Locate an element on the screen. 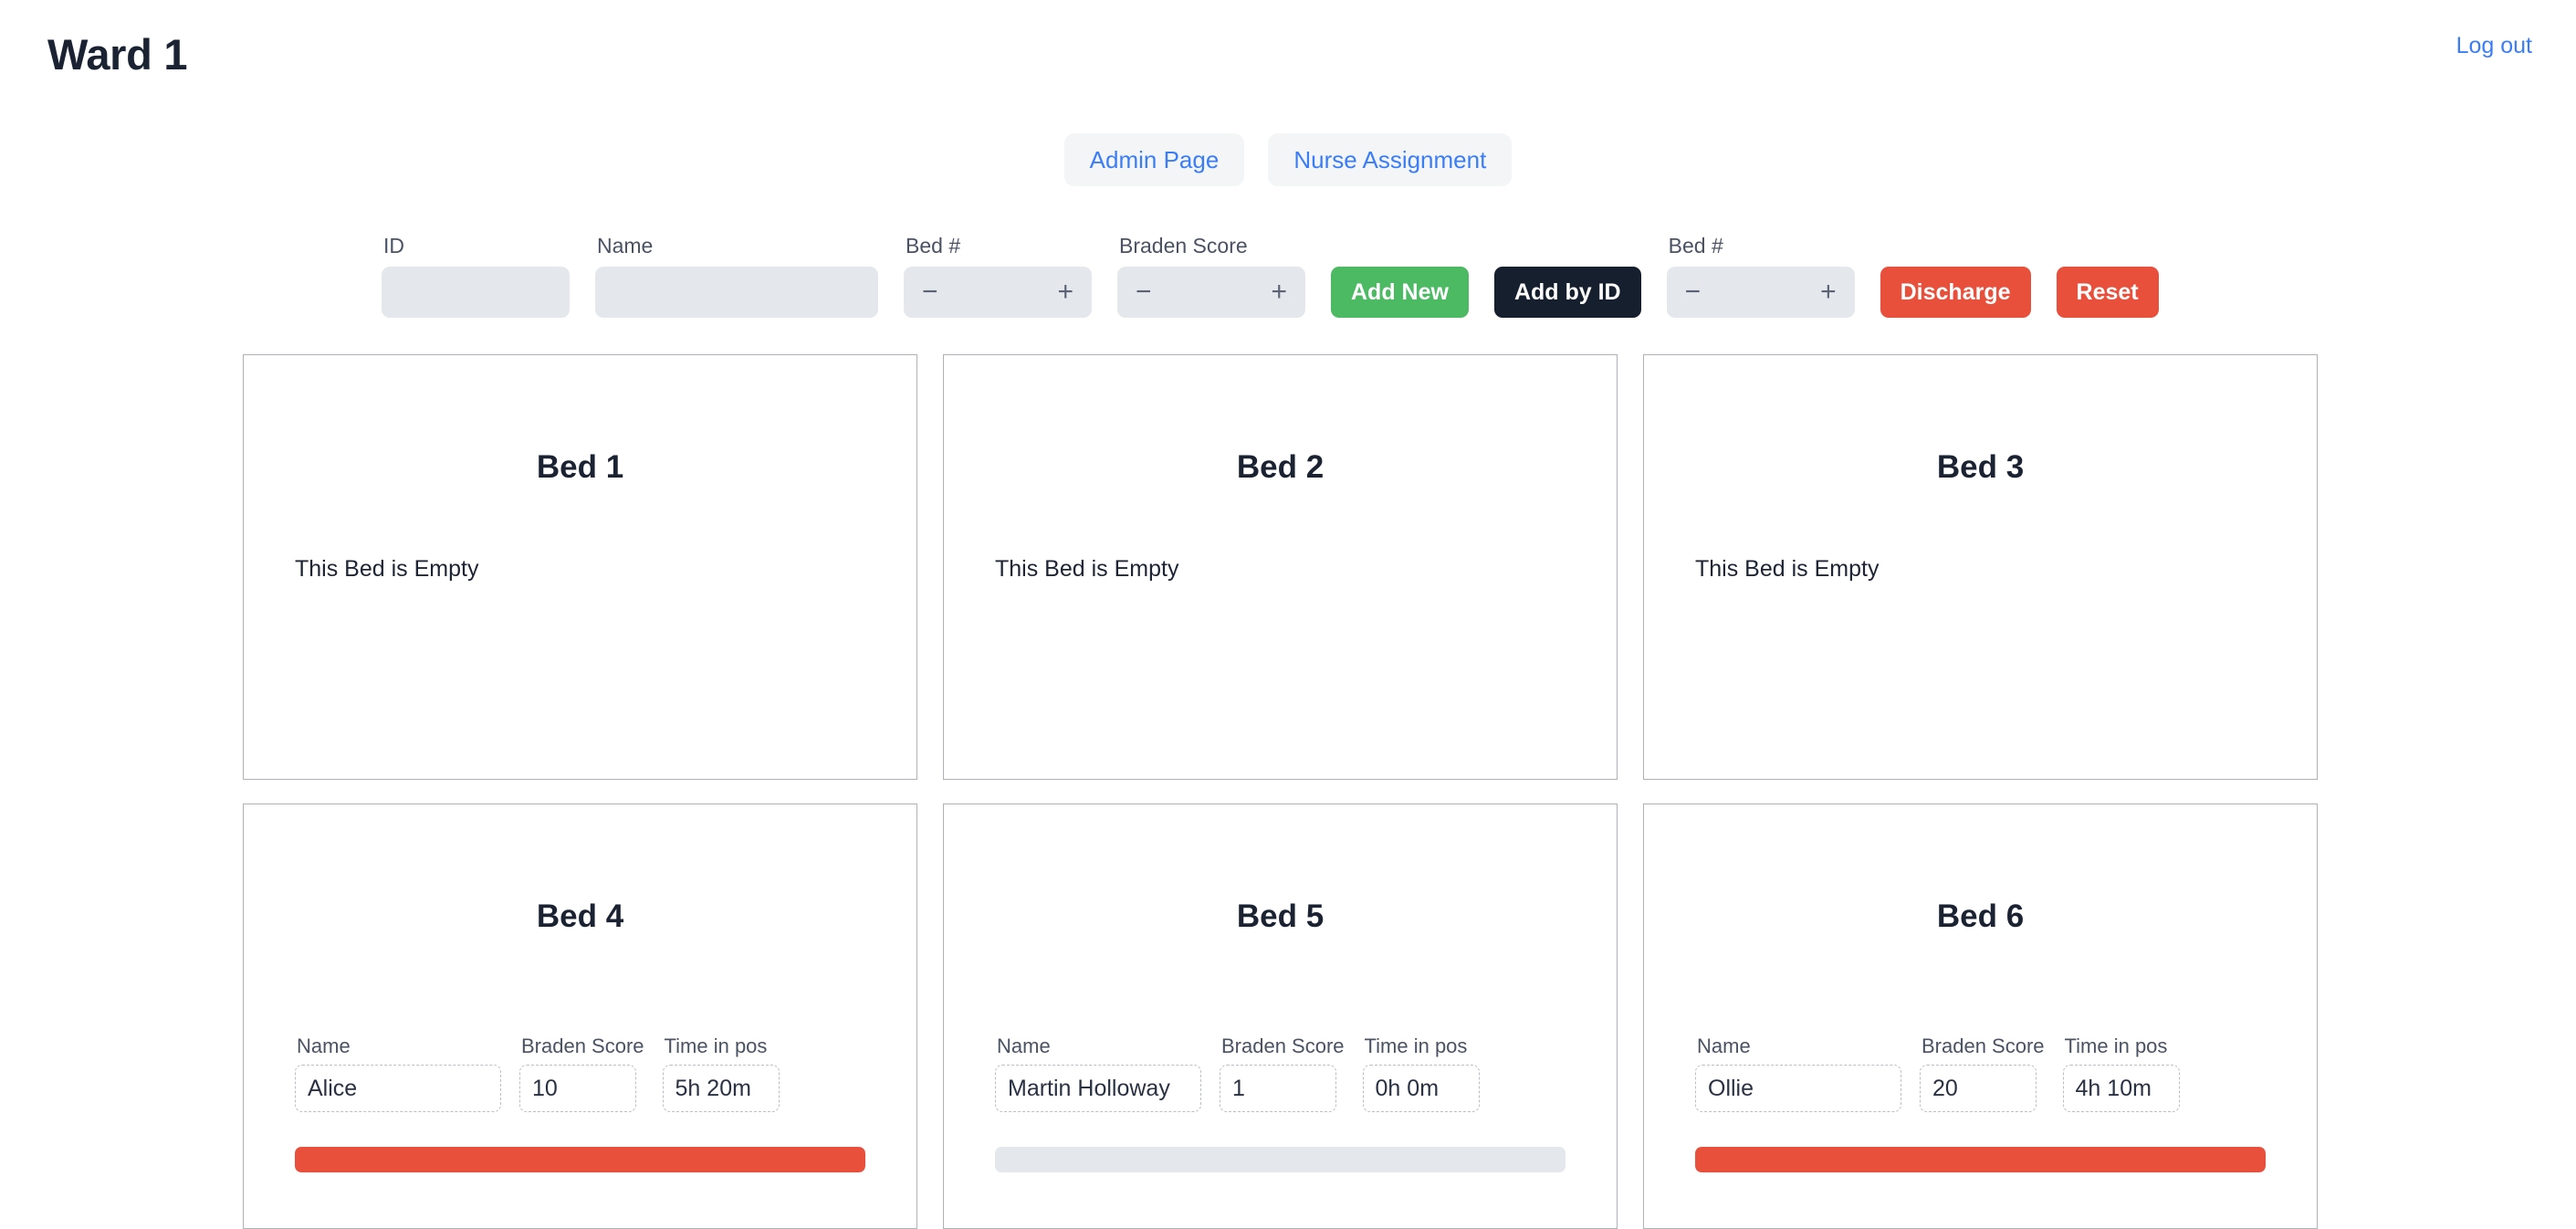 The height and width of the screenshot is (1229, 2576). bed-number-label-2: Bed # is located at coordinates (1696, 246).